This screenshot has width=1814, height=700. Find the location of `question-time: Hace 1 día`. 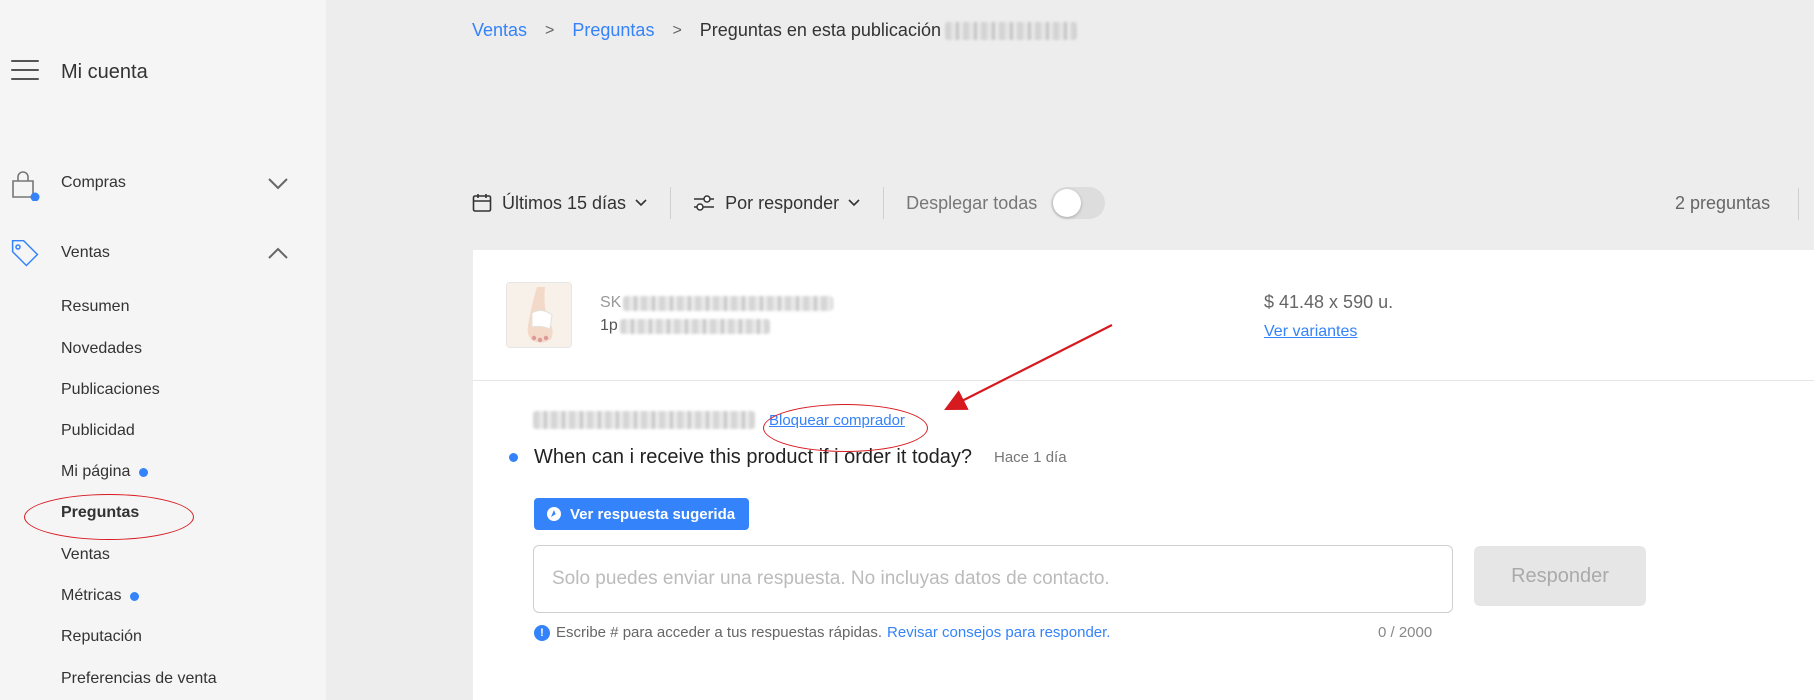

question-time: Hace 1 día is located at coordinates (1030, 457).